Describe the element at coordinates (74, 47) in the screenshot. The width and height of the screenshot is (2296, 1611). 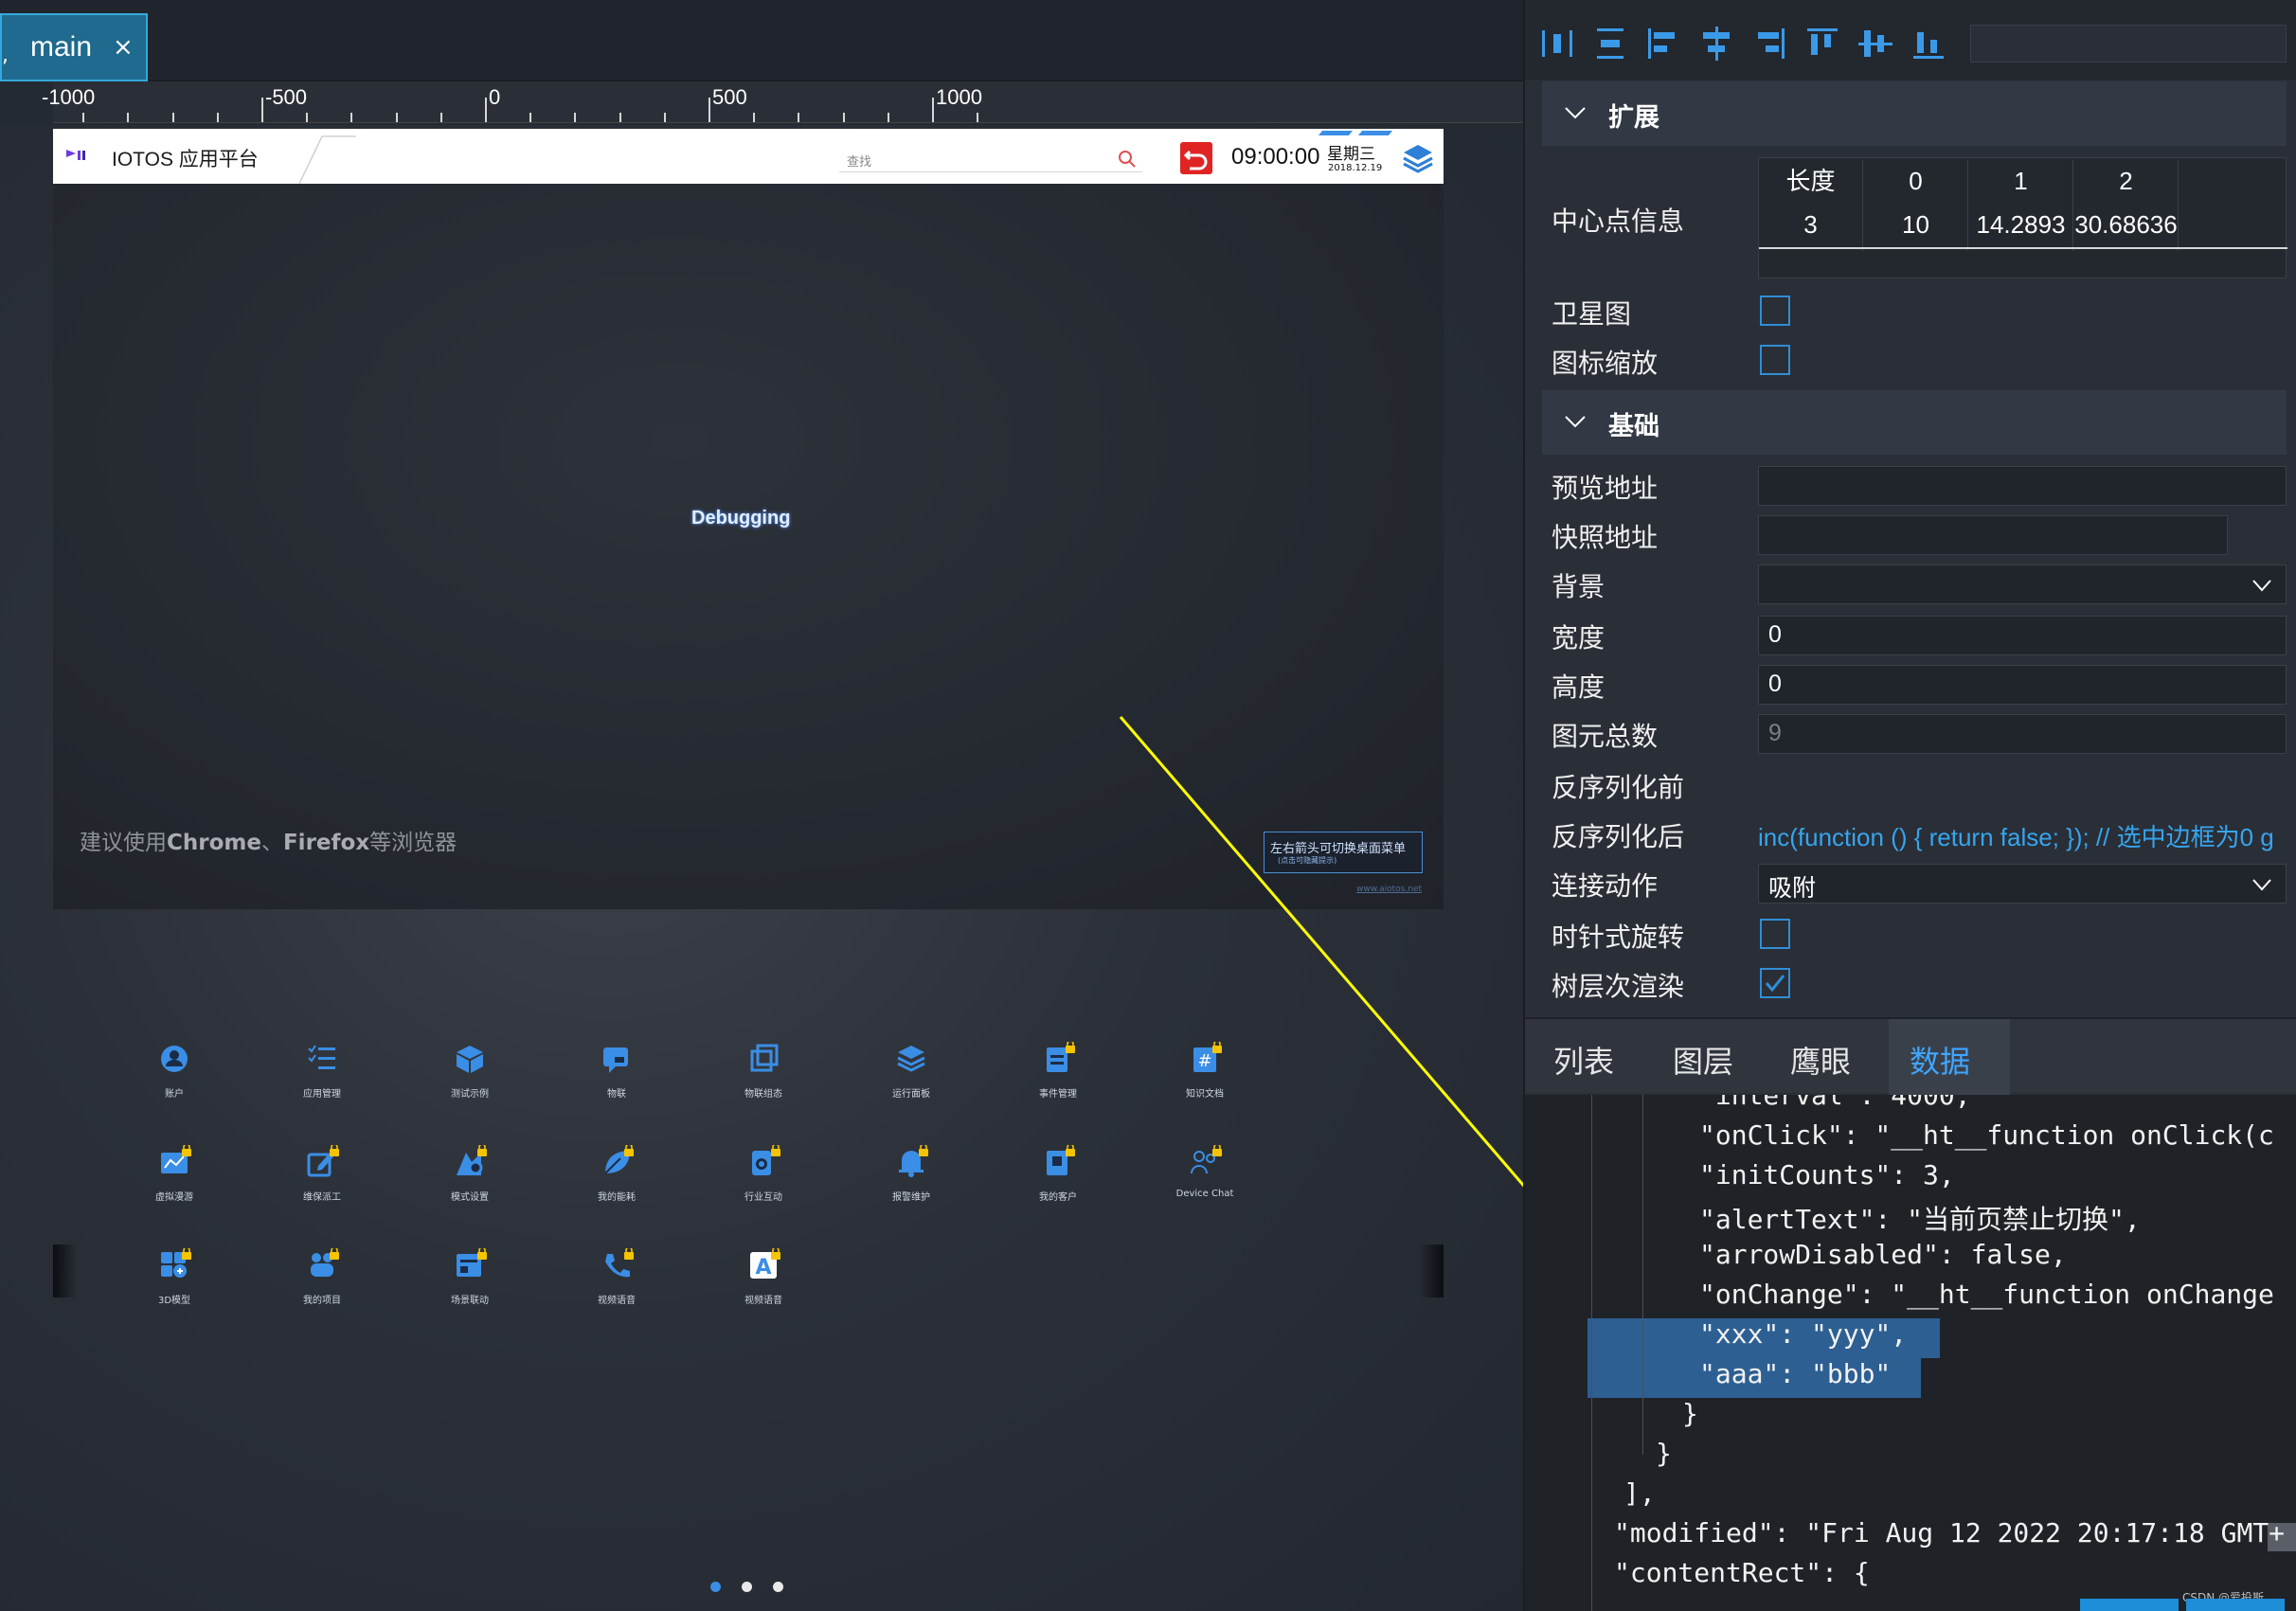
I see `tab-main: , main ×` at that location.